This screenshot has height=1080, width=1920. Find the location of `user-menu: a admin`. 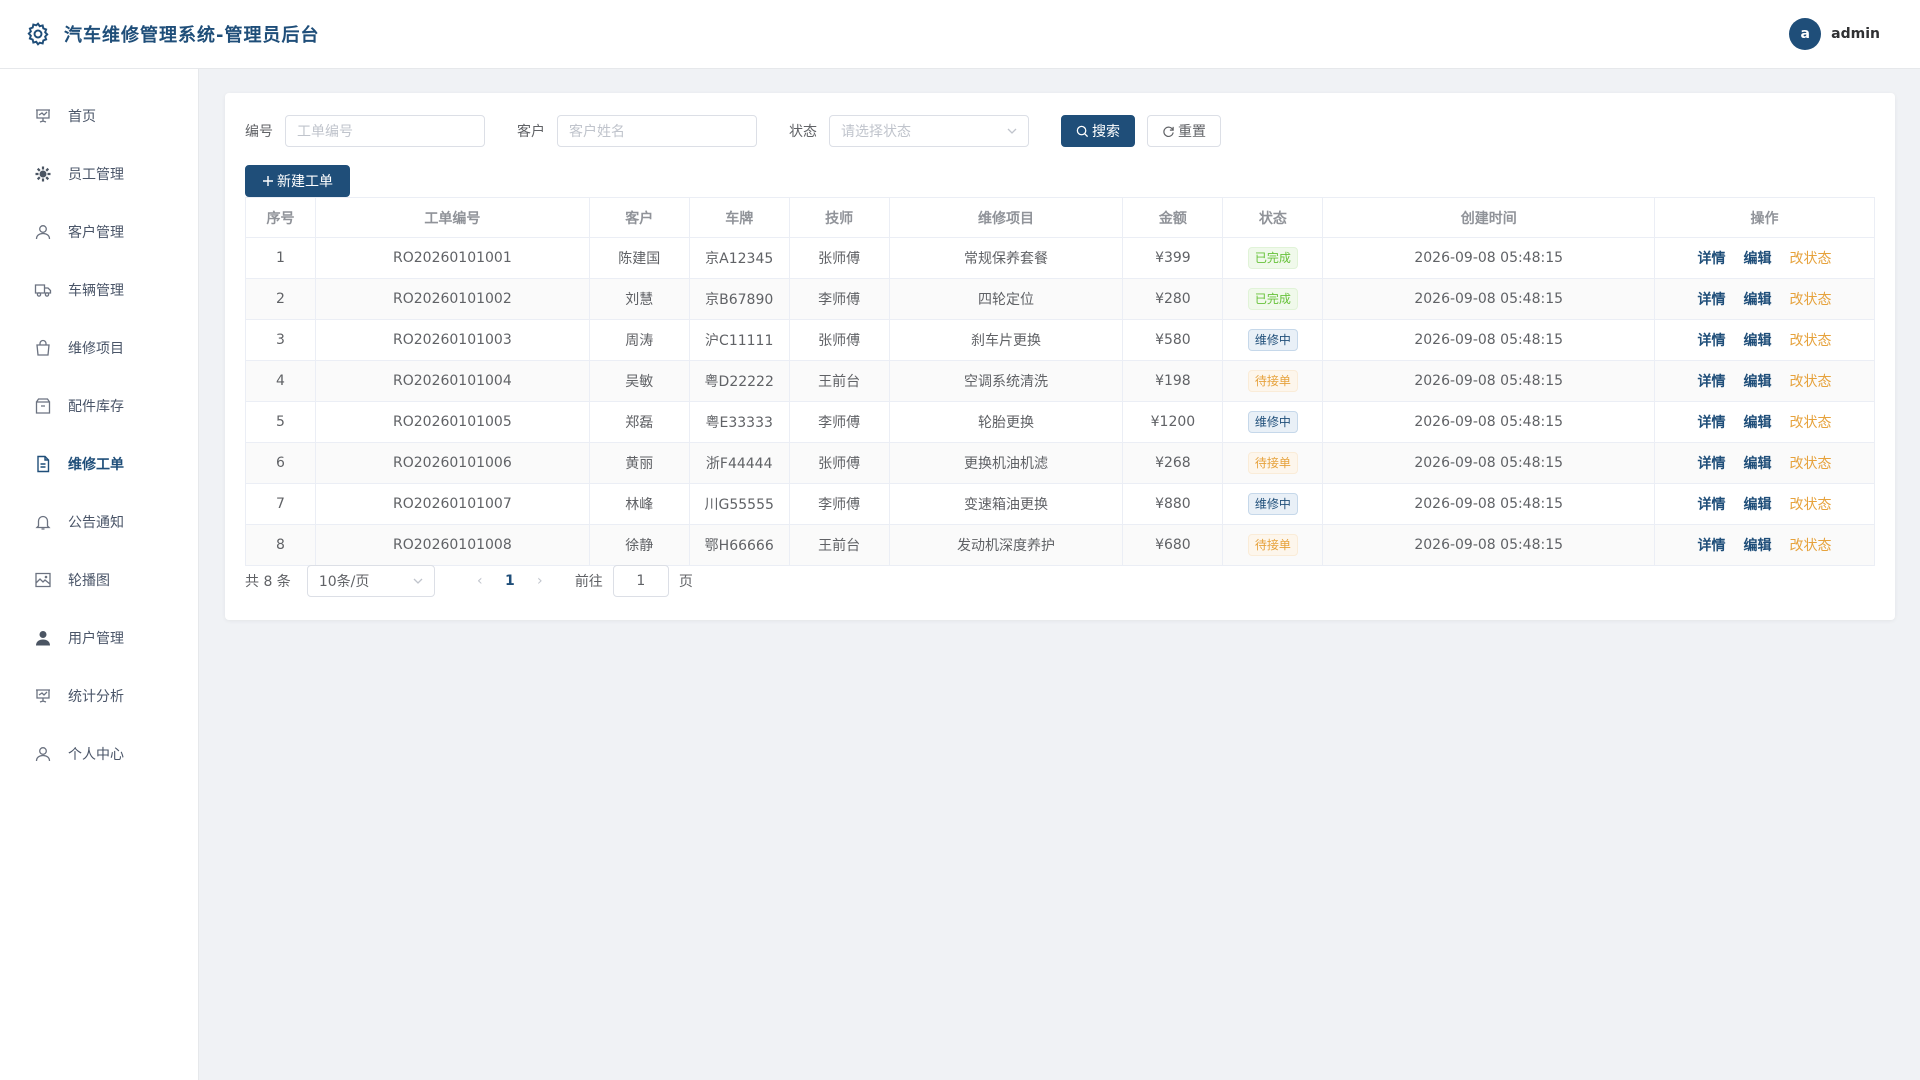

user-menu: a admin is located at coordinates (1834, 34).